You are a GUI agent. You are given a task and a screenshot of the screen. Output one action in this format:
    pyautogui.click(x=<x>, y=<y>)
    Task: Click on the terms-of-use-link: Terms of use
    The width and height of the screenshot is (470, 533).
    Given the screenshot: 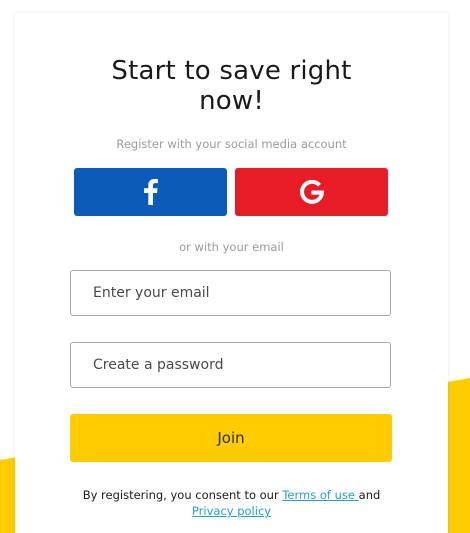 What is the action you would take?
    pyautogui.click(x=320, y=495)
    